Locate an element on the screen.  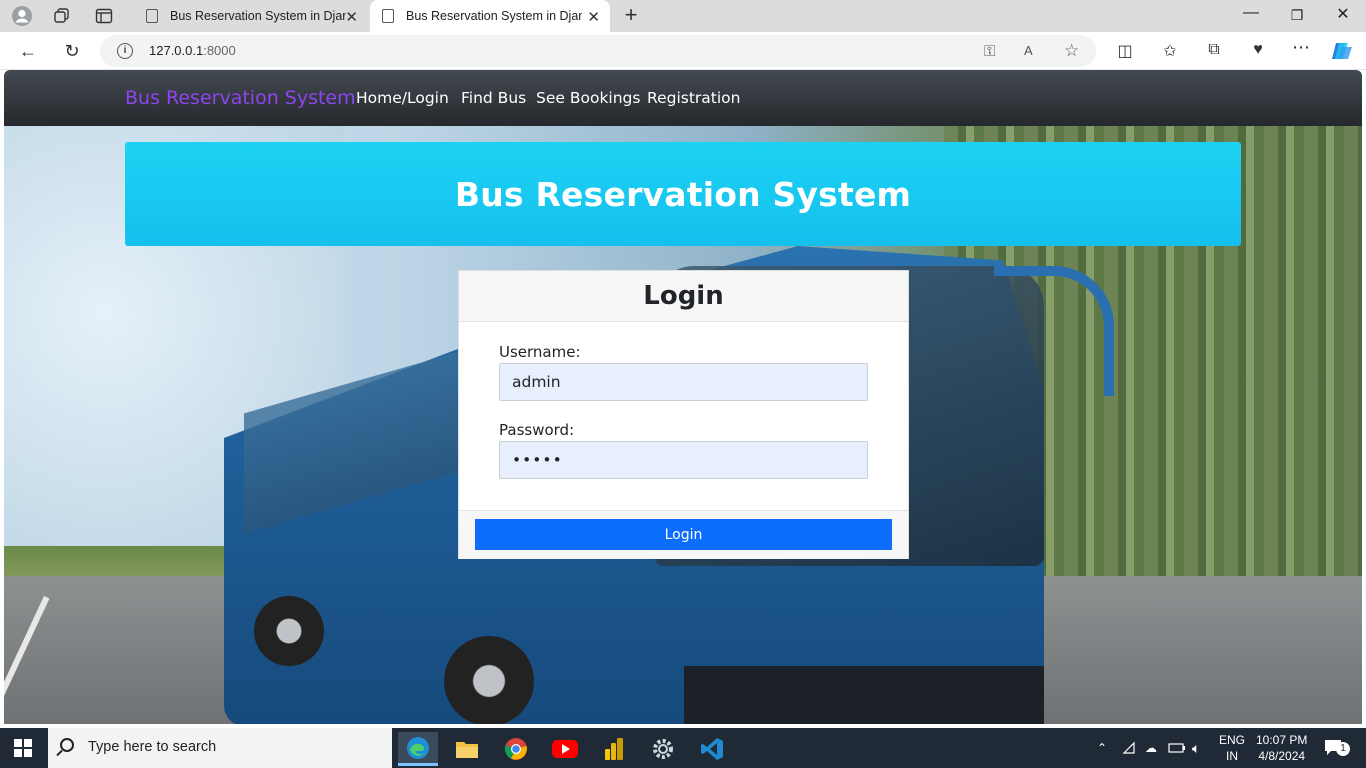
favorite-star-icon: ☆ is located at coordinates (1071, 51).